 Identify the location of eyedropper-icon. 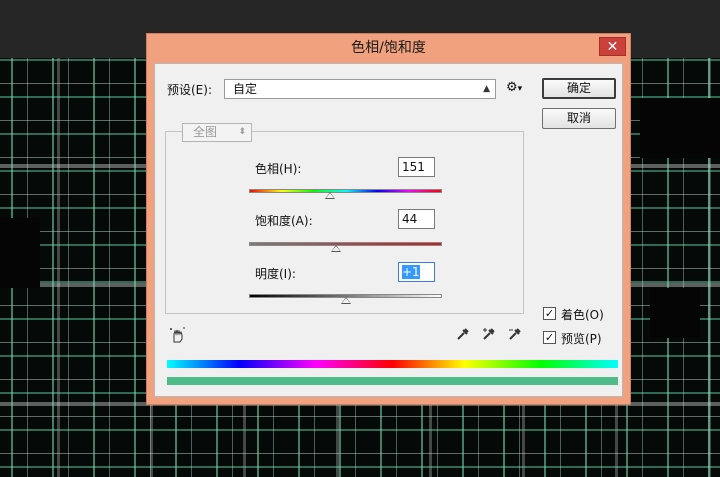
(463, 334).